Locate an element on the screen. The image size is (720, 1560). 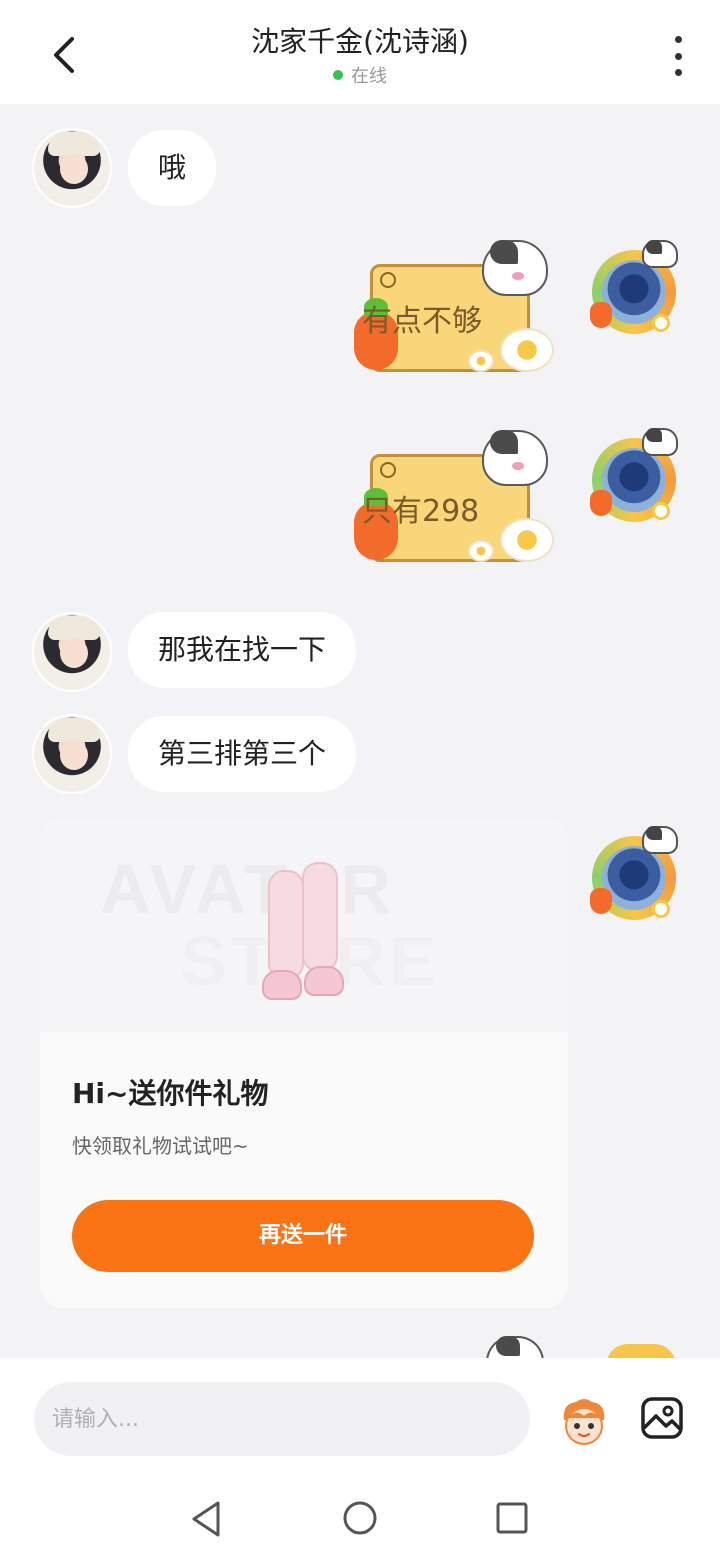
more-vertical-icon is located at coordinates (678, 39).